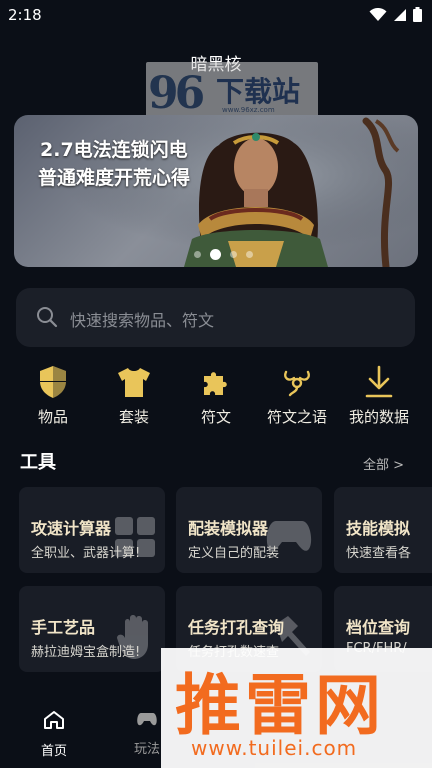  Describe the element at coordinates (236, 627) in the screenshot. I see `tool-card-title: 任务打孔查询` at that location.